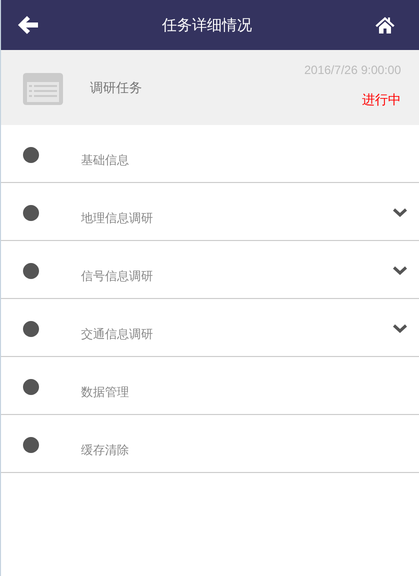  Describe the element at coordinates (210, 154) in the screenshot. I see `menu-item: 基础信息` at that location.